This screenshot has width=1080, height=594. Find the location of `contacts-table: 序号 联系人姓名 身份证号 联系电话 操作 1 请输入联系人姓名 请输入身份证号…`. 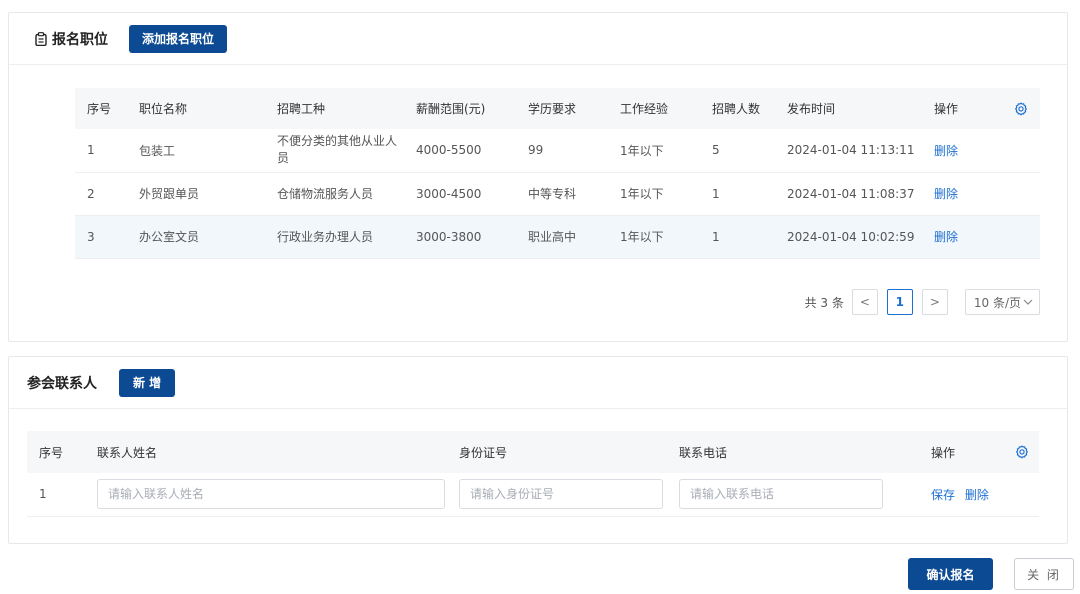

contacts-table: 序号 联系人姓名 身份证号 联系电话 操作 1 请输入联系人姓名 请输入身份证号… is located at coordinates (533, 474).